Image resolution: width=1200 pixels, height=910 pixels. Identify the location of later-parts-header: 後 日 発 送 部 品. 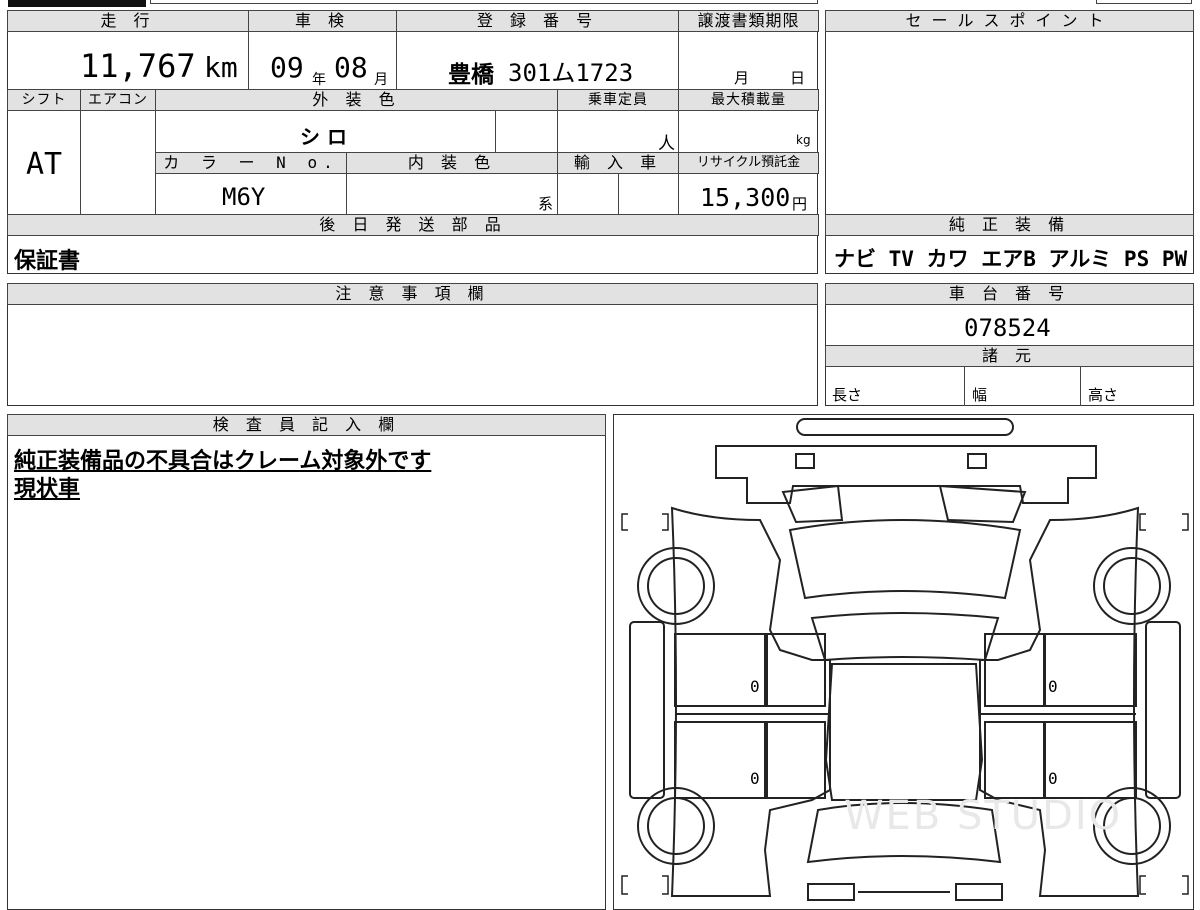
(413, 225).